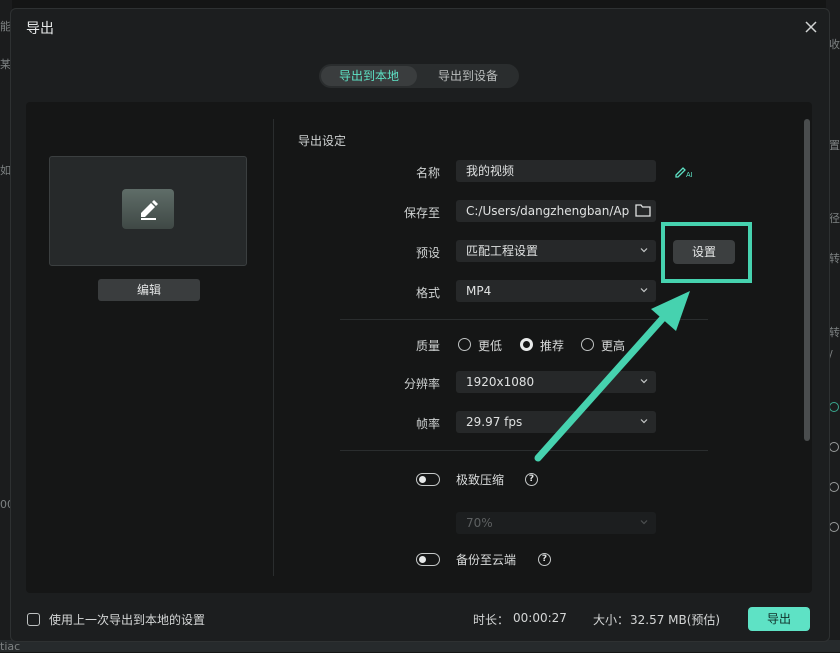 The image size is (840, 653). What do you see at coordinates (427, 293) in the screenshot?
I see `format-label: 格式` at bounding box center [427, 293].